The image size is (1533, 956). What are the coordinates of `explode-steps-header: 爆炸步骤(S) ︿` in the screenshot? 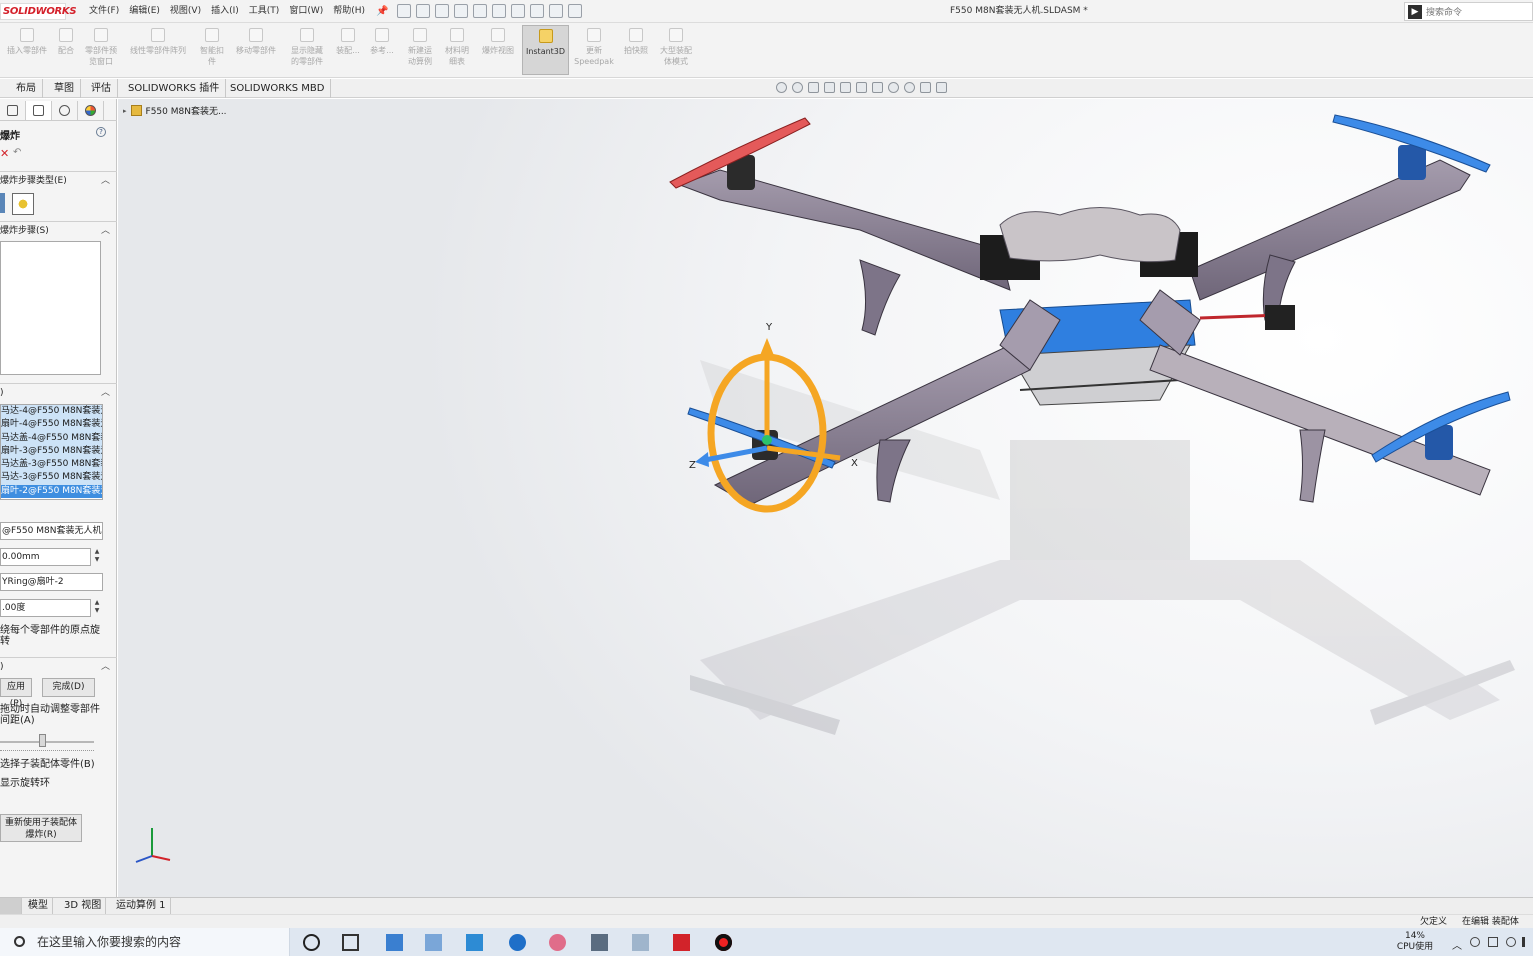 It's located at (58, 230).